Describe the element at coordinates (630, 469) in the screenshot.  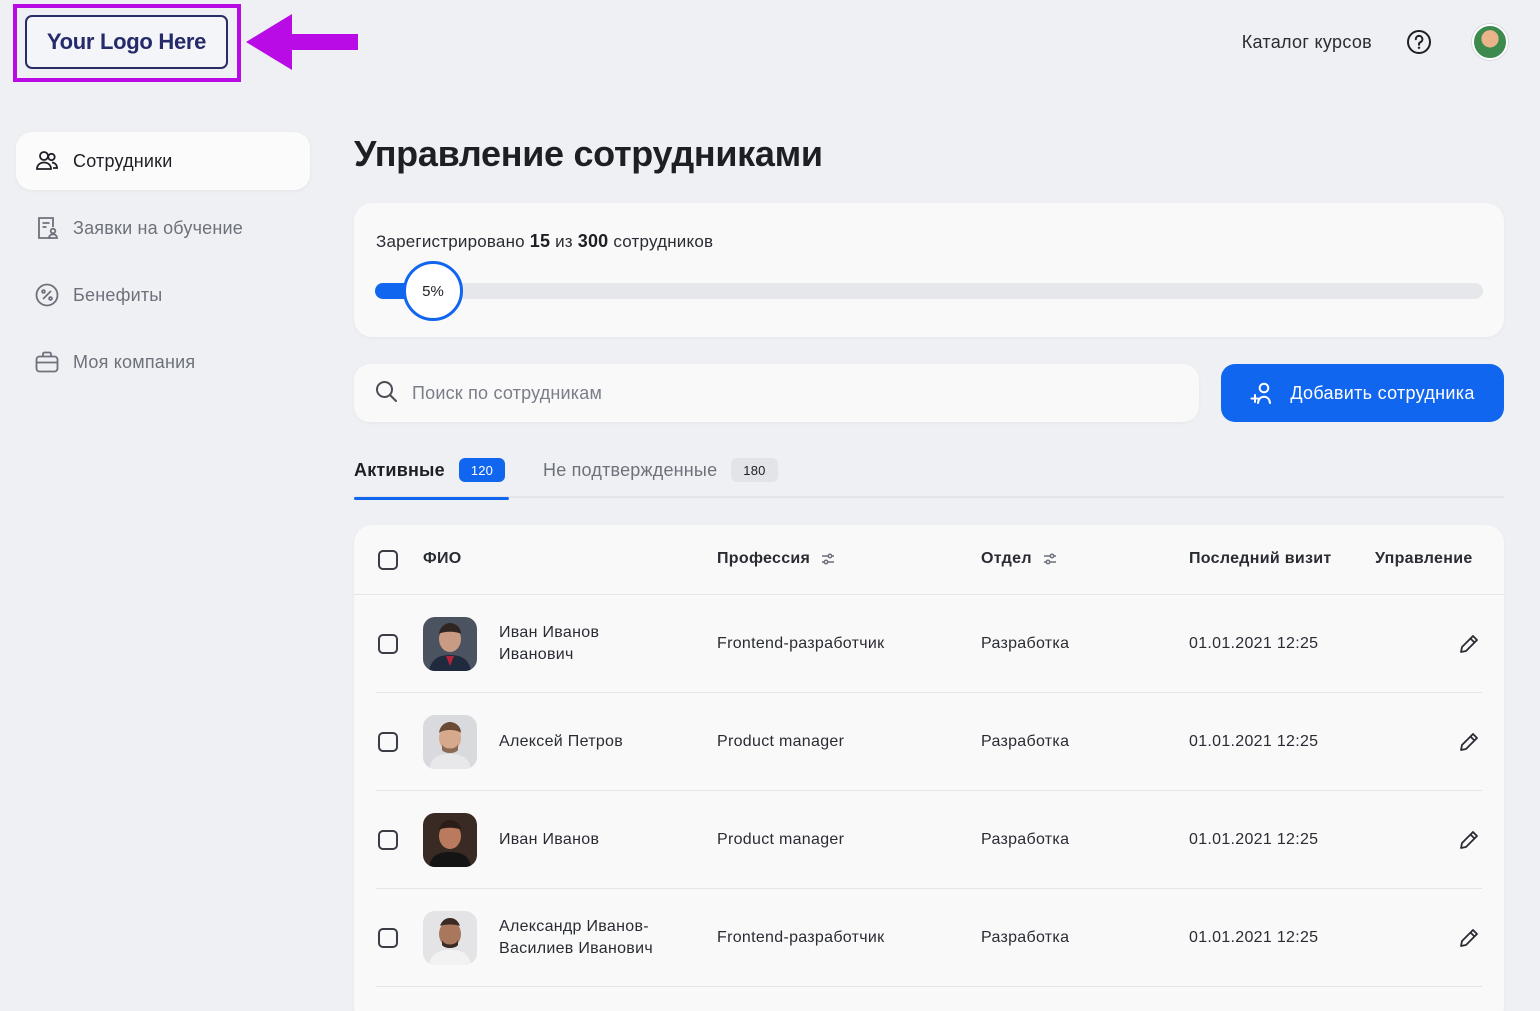
I see `tab-label: Не подтвержденные` at that location.